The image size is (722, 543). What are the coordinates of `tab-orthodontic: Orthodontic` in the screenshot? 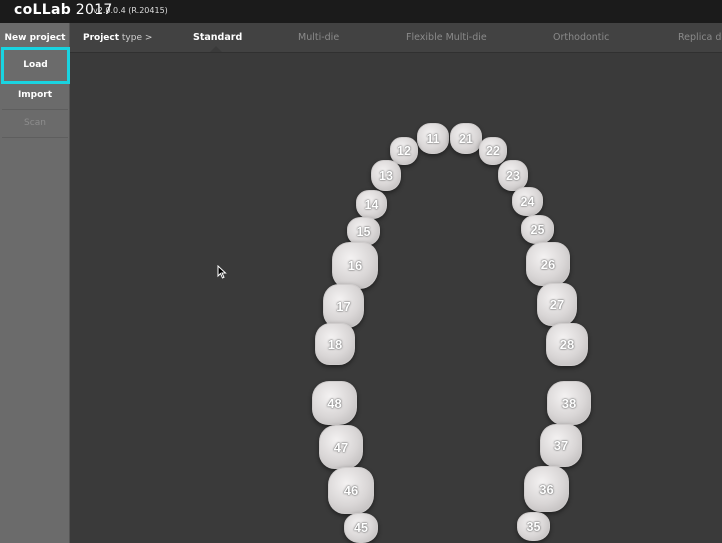 It's located at (581, 37).